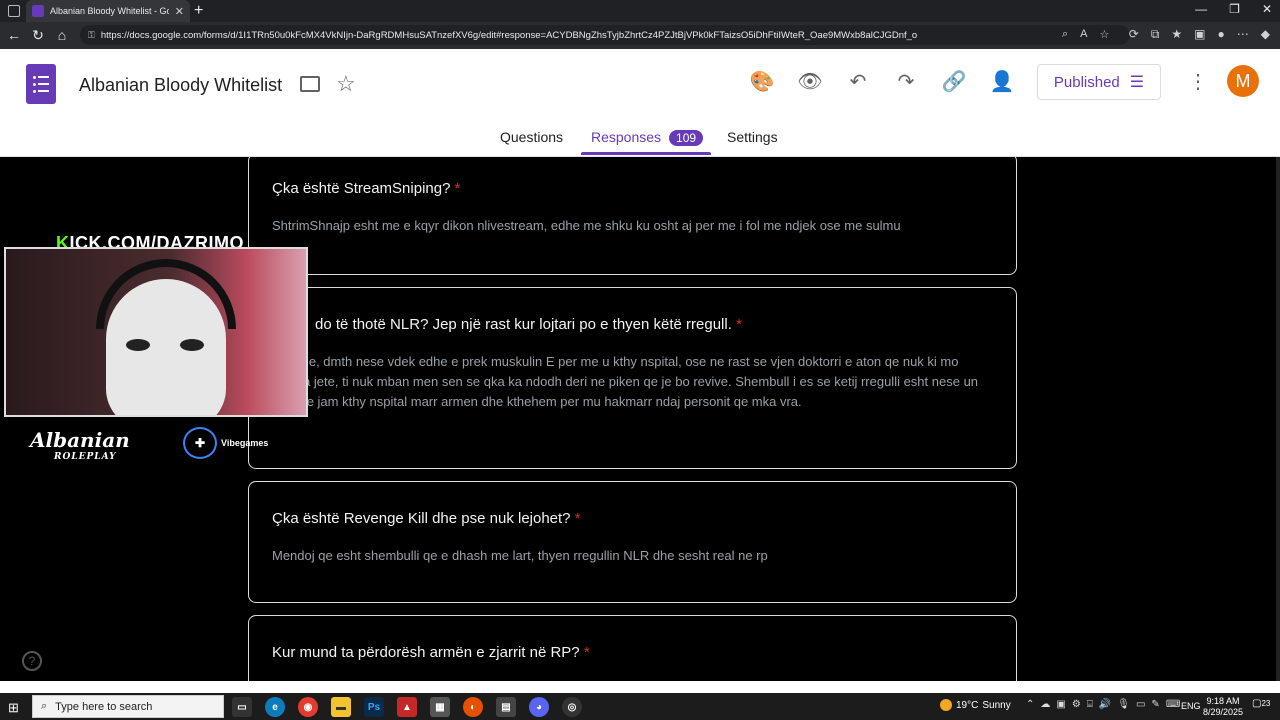 The image size is (1280, 720). I want to click on add-collaborator-icon: 👤, so click(1002, 81).